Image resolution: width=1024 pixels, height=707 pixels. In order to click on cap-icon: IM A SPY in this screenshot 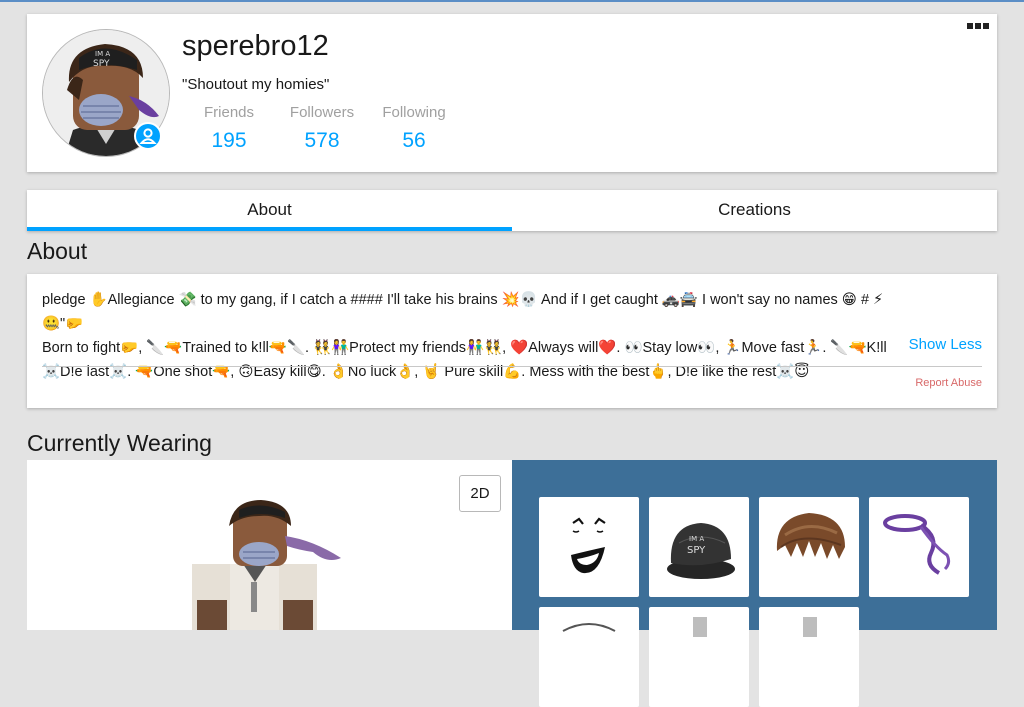, I will do `click(701, 551)`.